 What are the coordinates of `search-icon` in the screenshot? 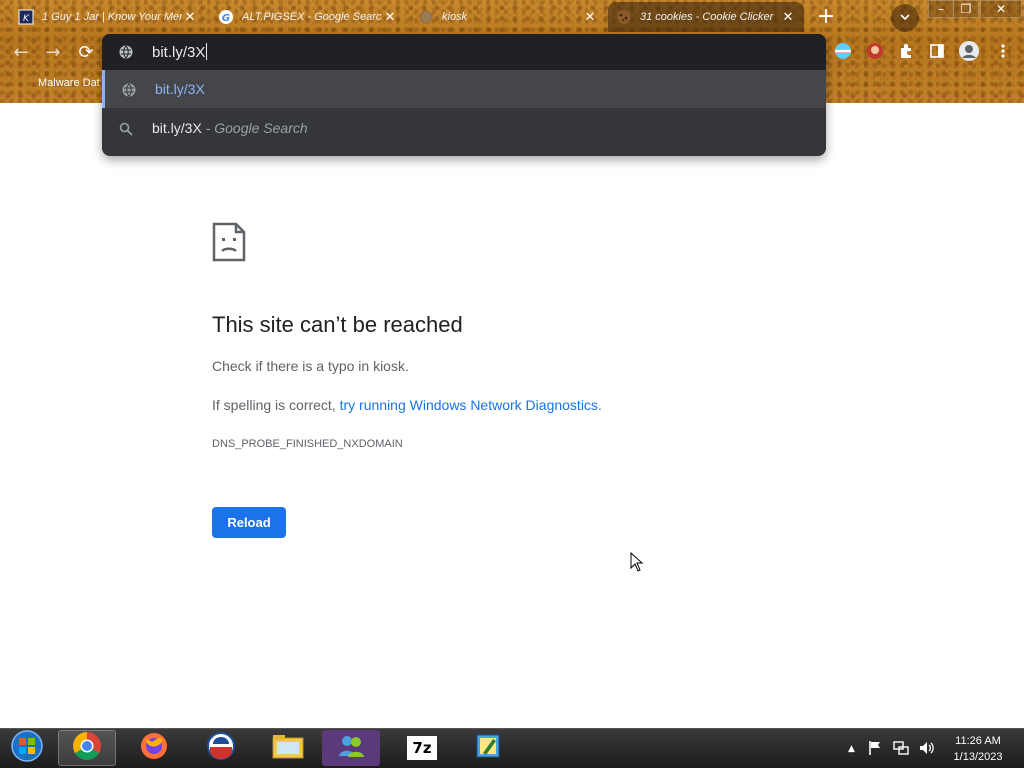 It's located at (126, 129).